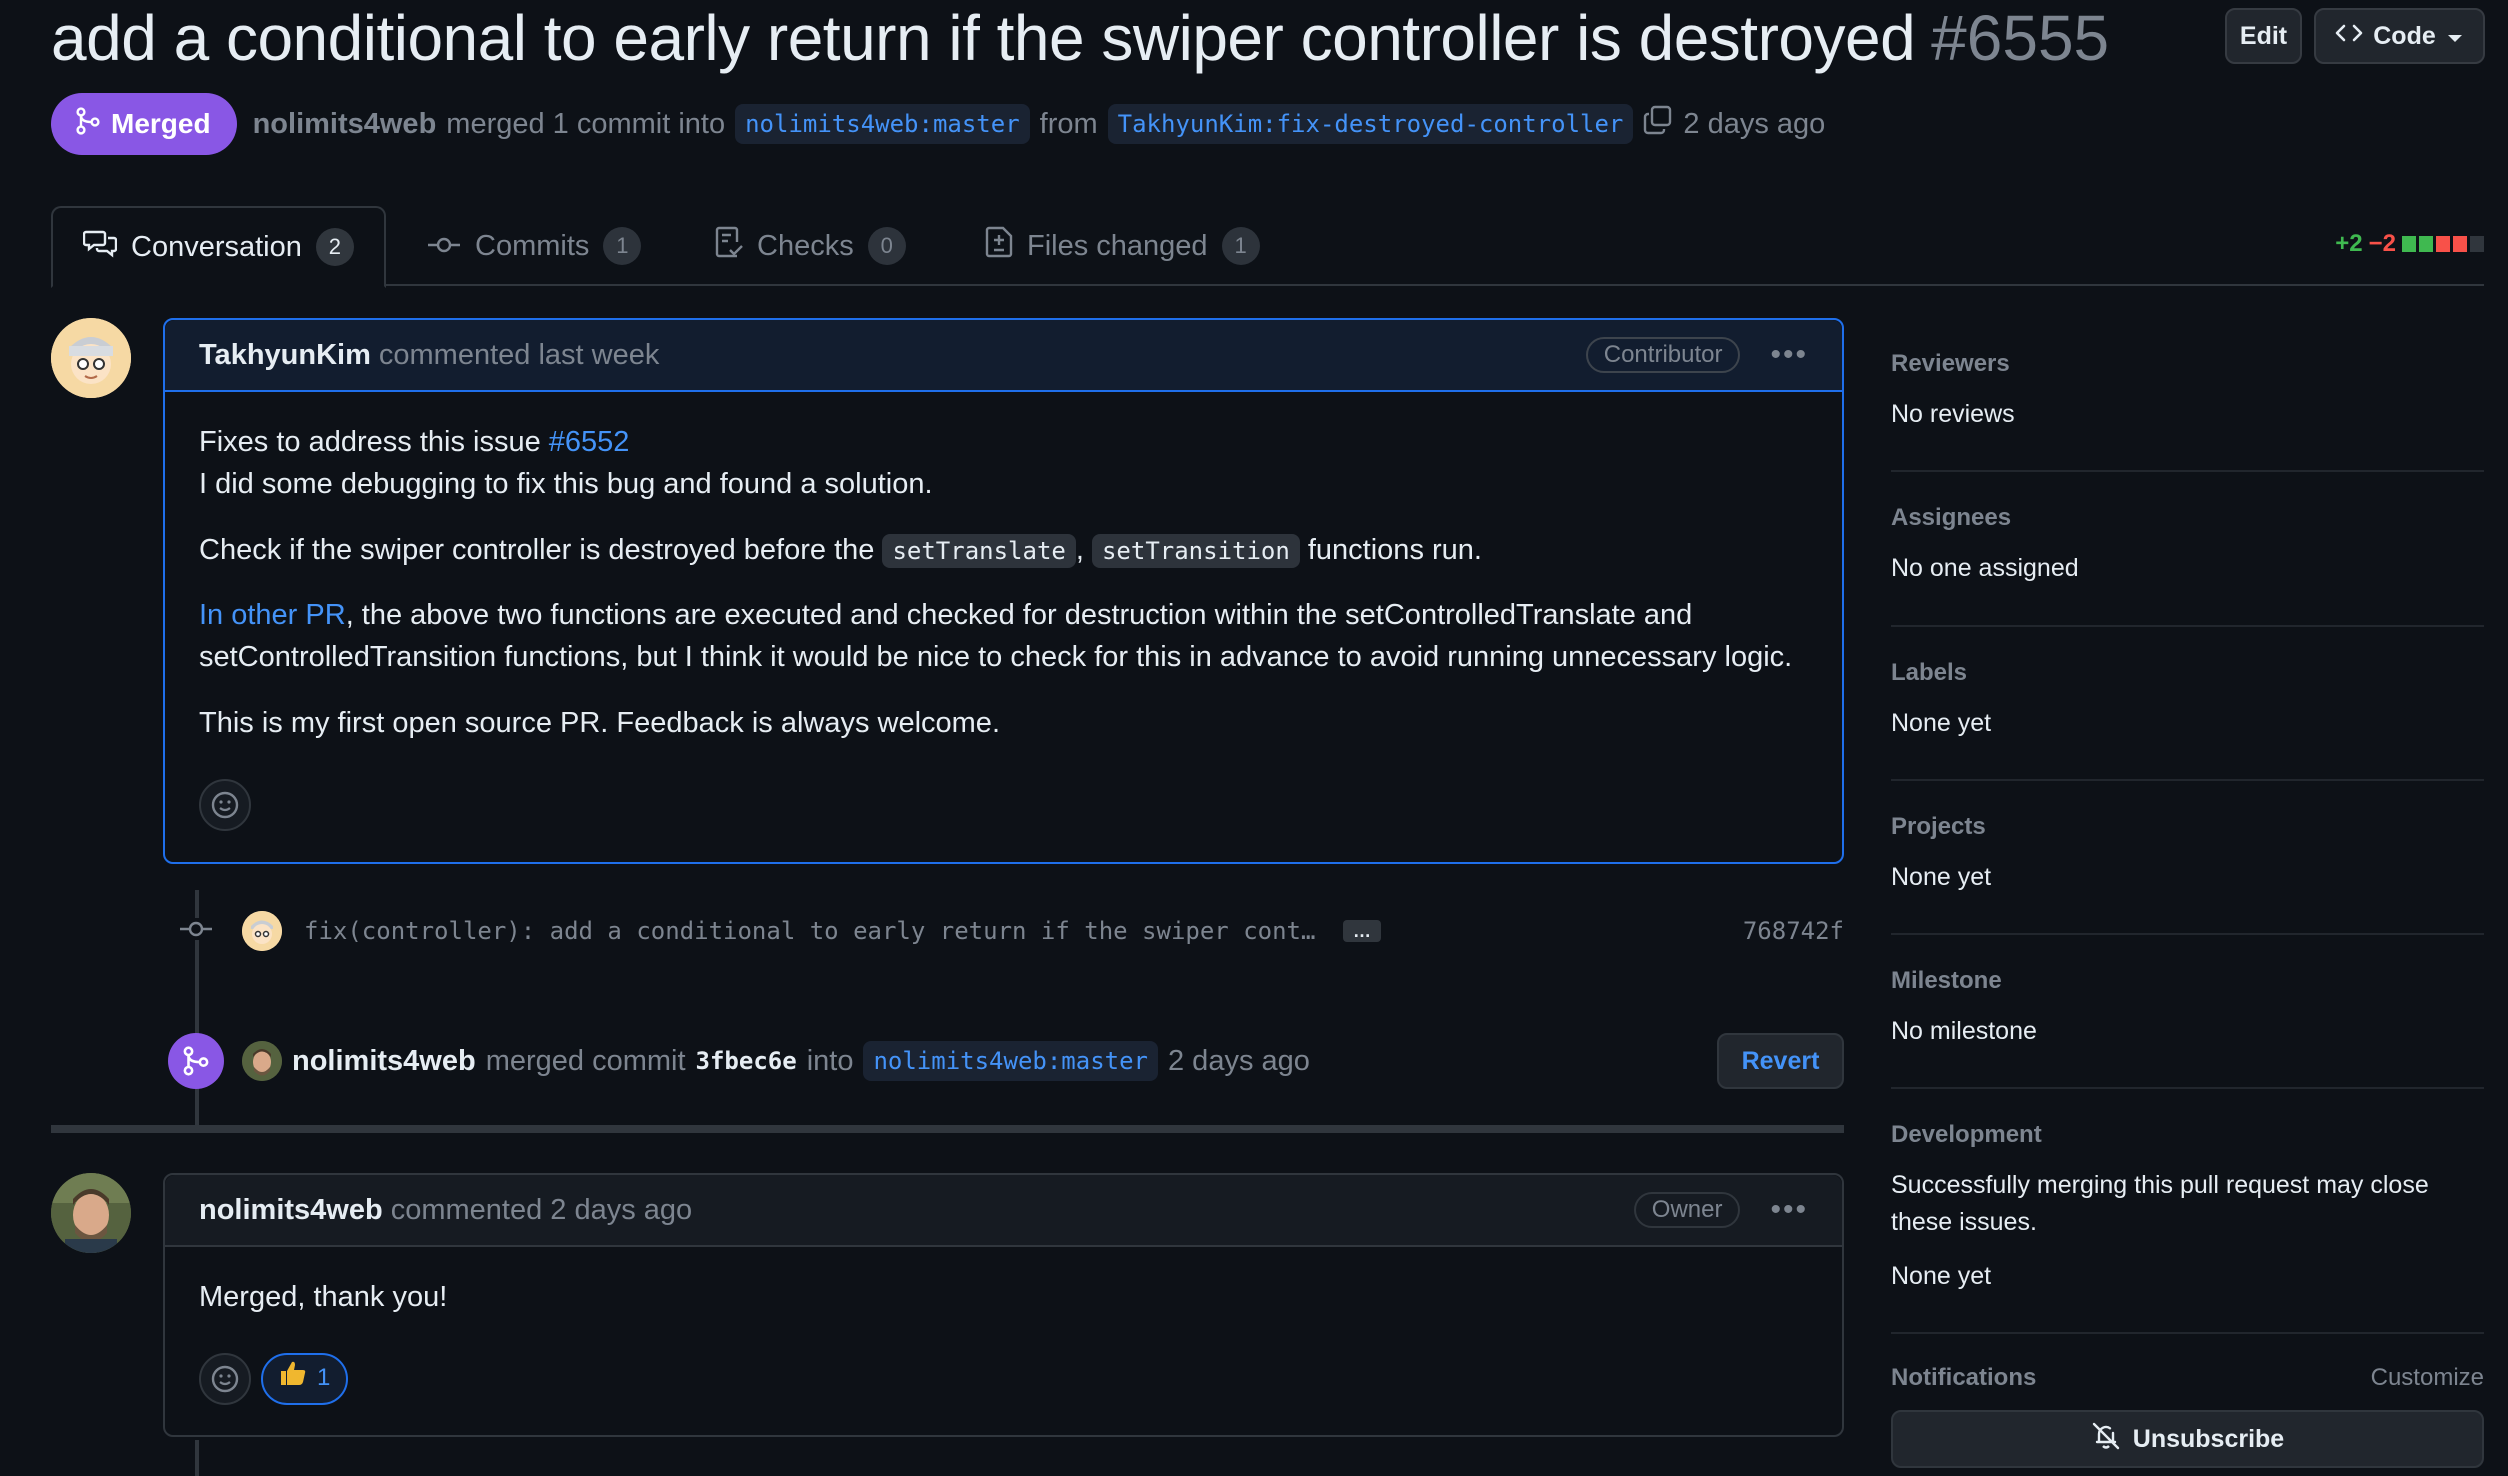 The height and width of the screenshot is (1476, 2508). I want to click on inline-code: setTranslate, so click(979, 550).